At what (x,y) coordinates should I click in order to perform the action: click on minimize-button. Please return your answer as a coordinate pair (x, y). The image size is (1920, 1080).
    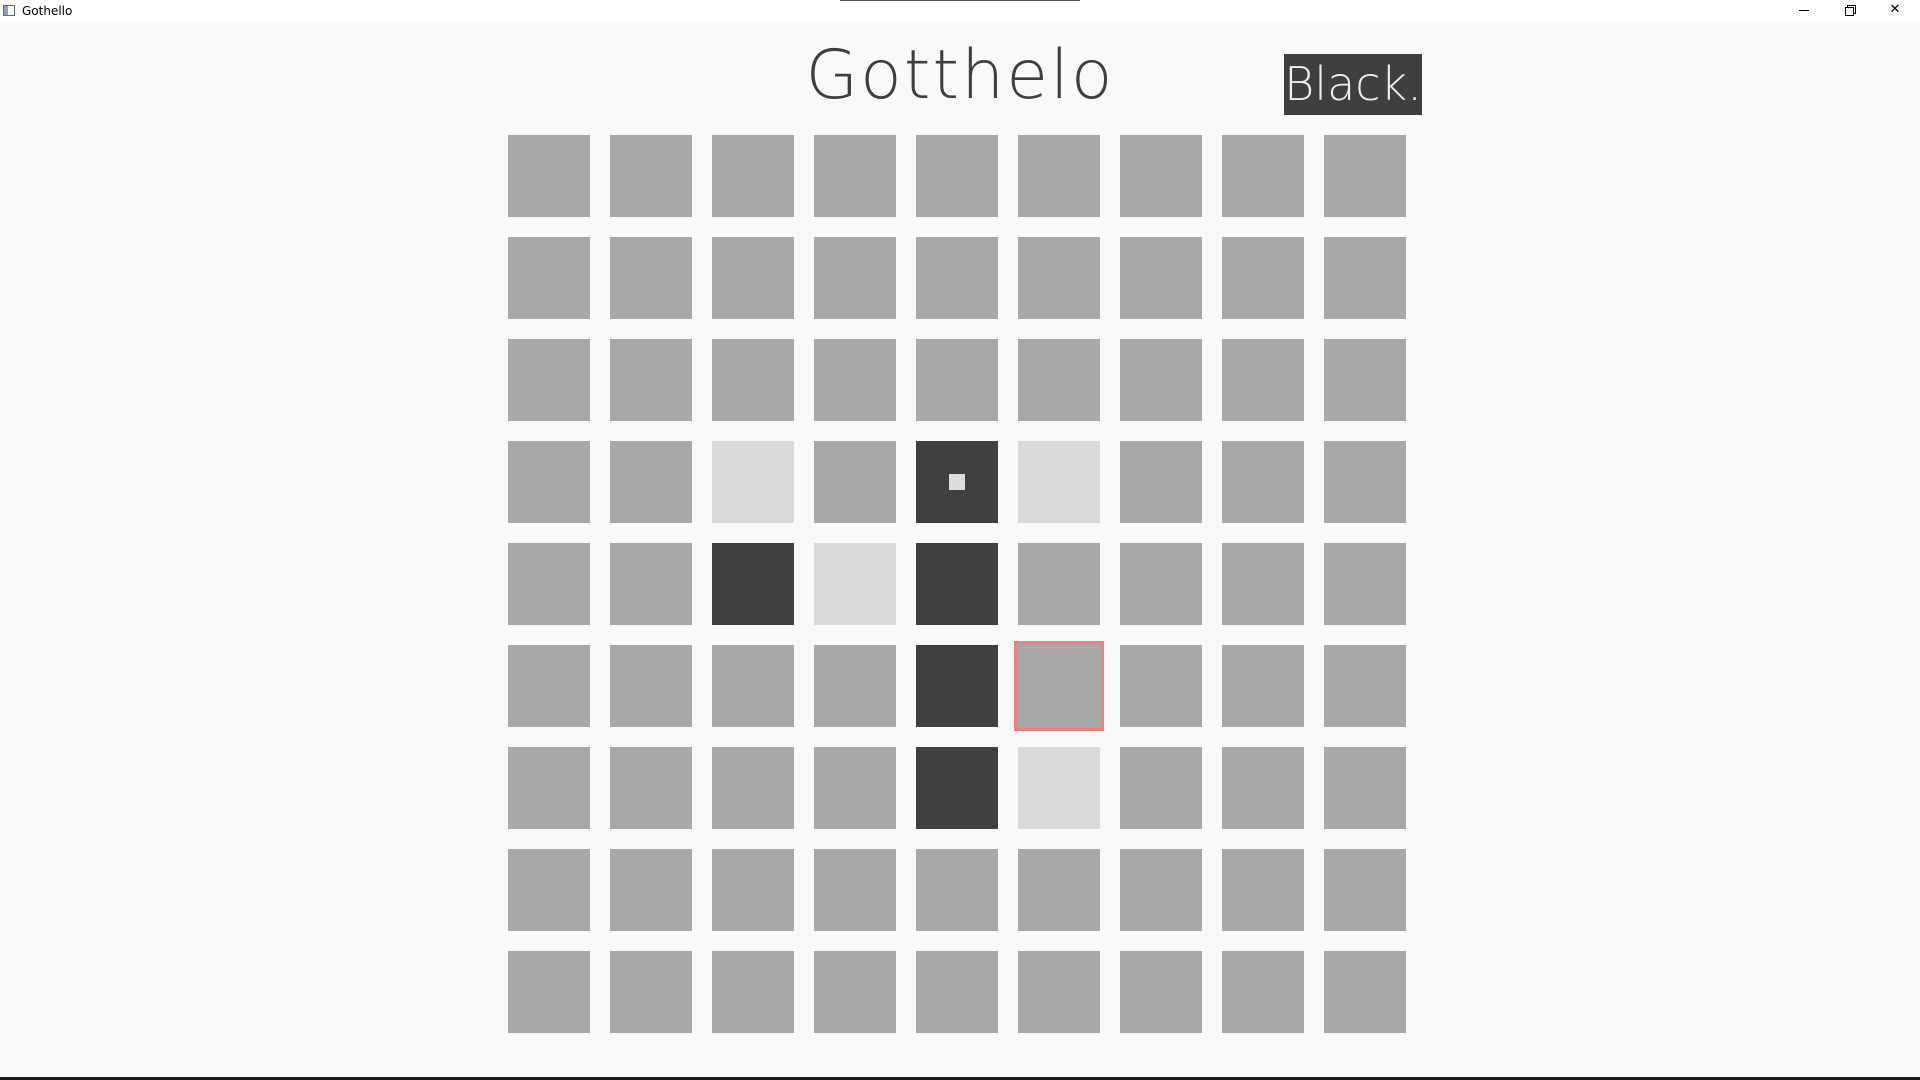
    Looking at the image, I should click on (1804, 11).